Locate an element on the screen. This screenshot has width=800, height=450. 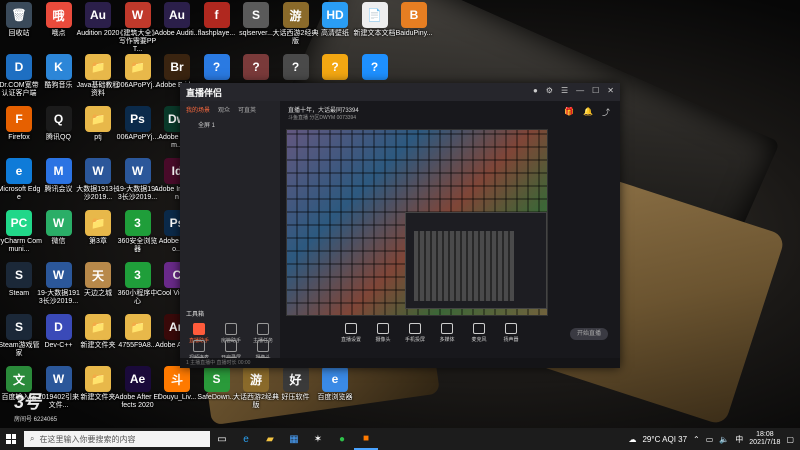
stream-control-button: 多媒体 is located at coordinates (447, 333).